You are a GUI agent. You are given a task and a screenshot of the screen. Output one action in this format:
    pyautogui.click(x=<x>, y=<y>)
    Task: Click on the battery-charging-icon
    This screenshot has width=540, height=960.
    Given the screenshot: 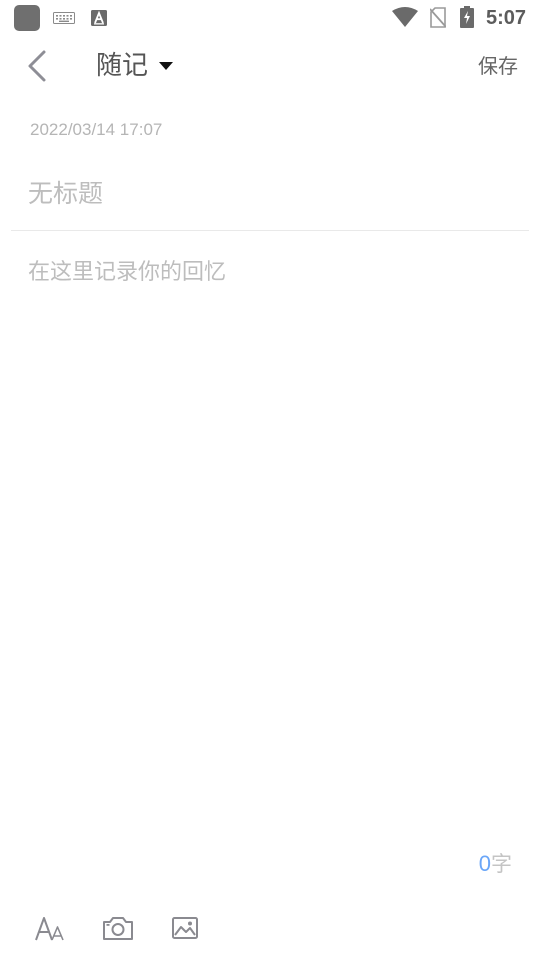 What is the action you would take?
    pyautogui.click(x=467, y=17)
    